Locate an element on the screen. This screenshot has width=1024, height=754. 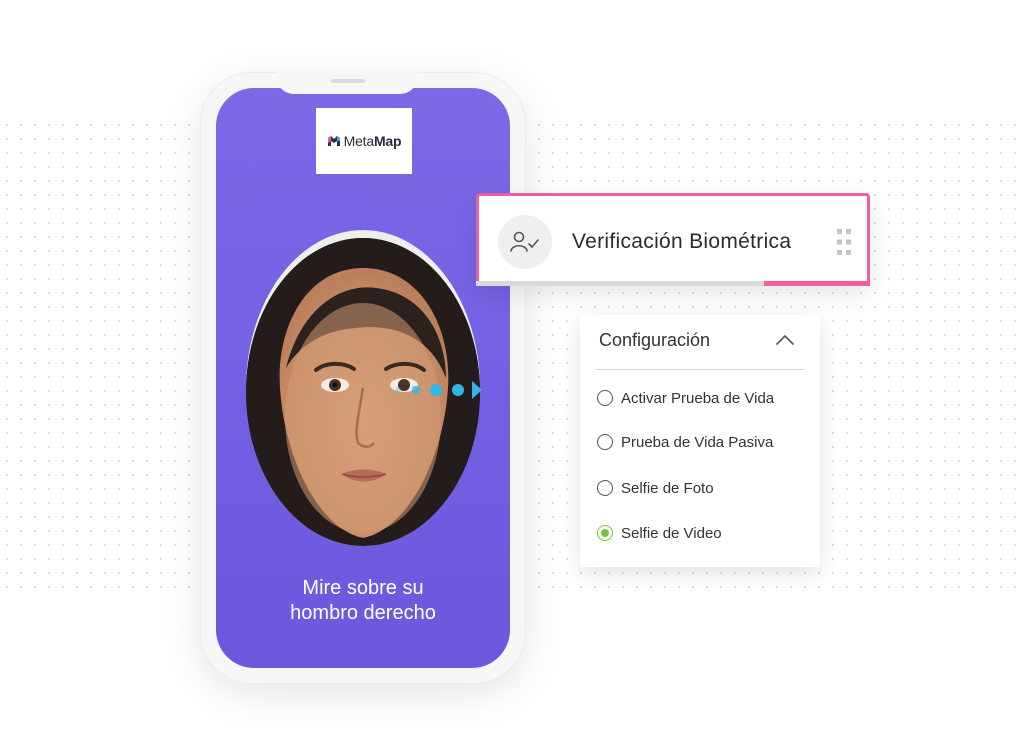
option-activar-prueba-de-vida: Activar Prueba de Vida is located at coordinates (685, 398).